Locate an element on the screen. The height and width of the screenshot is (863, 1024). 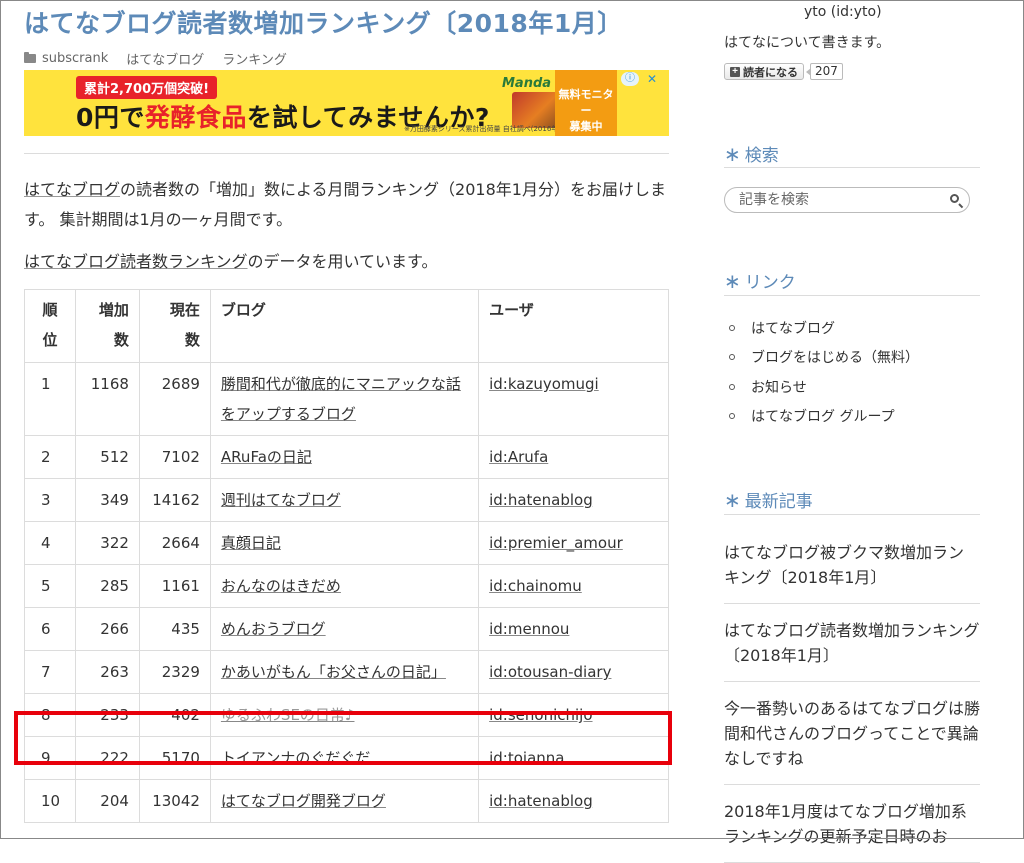
table-row: 3 349 14162 週刊はてなブログ id:hatenablog is located at coordinates (346, 500).